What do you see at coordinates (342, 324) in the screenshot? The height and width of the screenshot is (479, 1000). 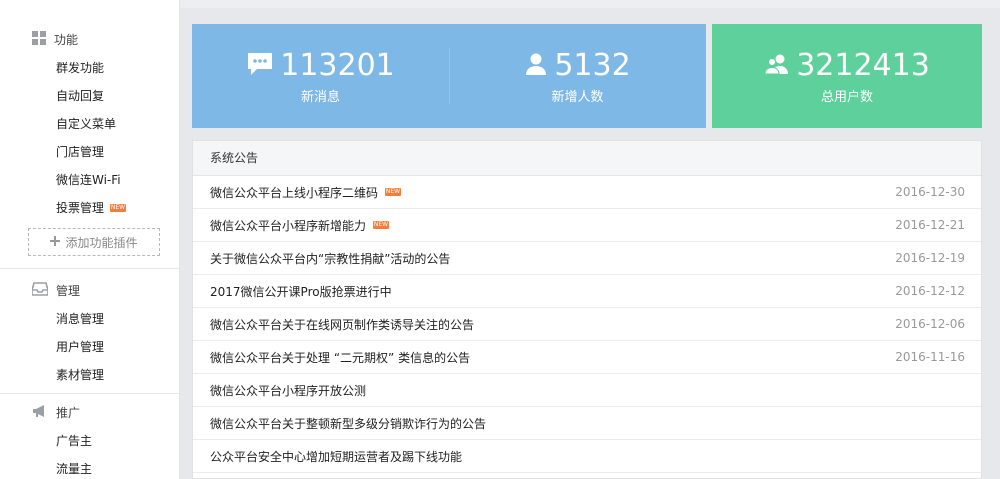 I see `notice-title: 微信公众平台关于在线网页制作类诱导关注的公告` at bounding box center [342, 324].